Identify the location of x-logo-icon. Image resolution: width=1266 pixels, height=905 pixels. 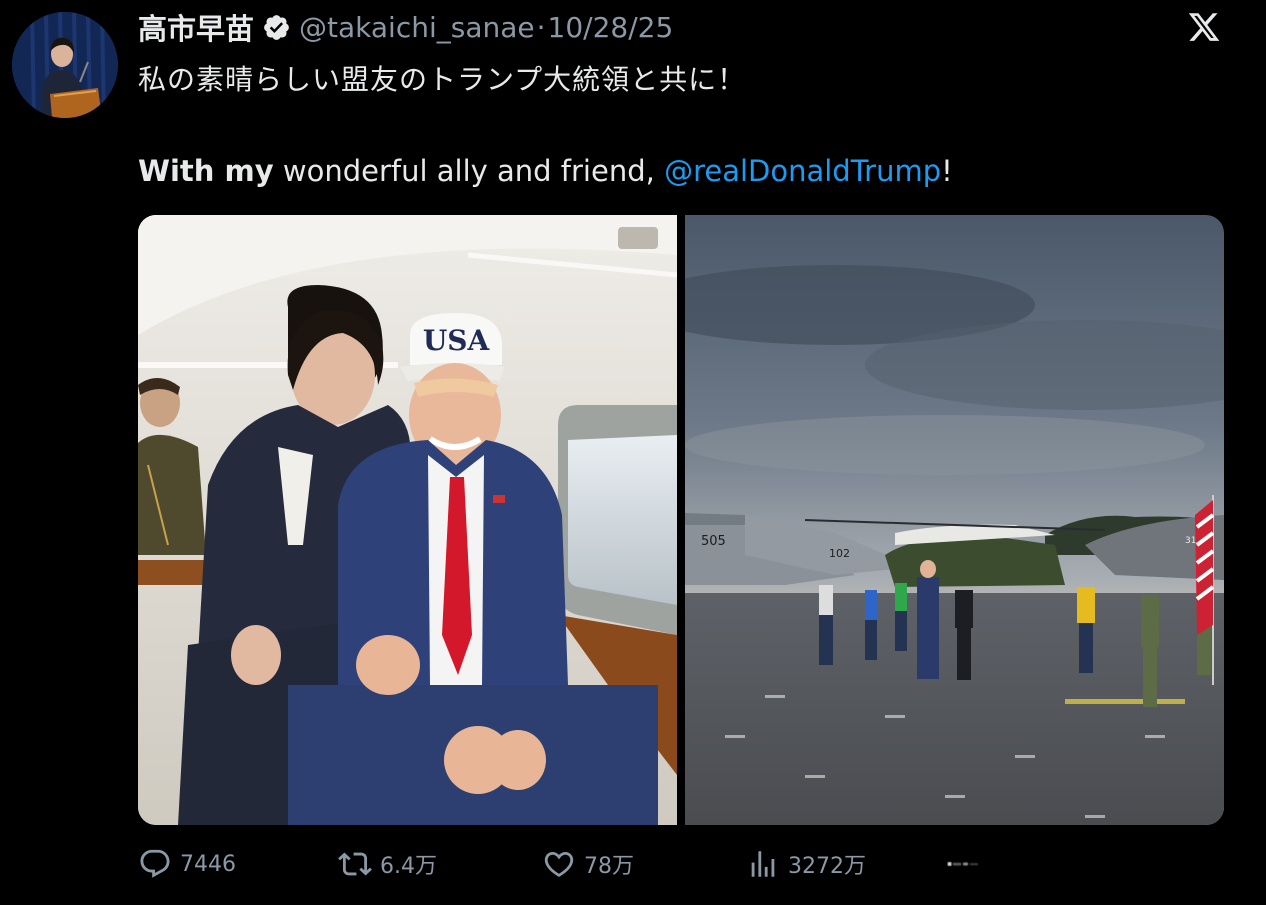
(1204, 27).